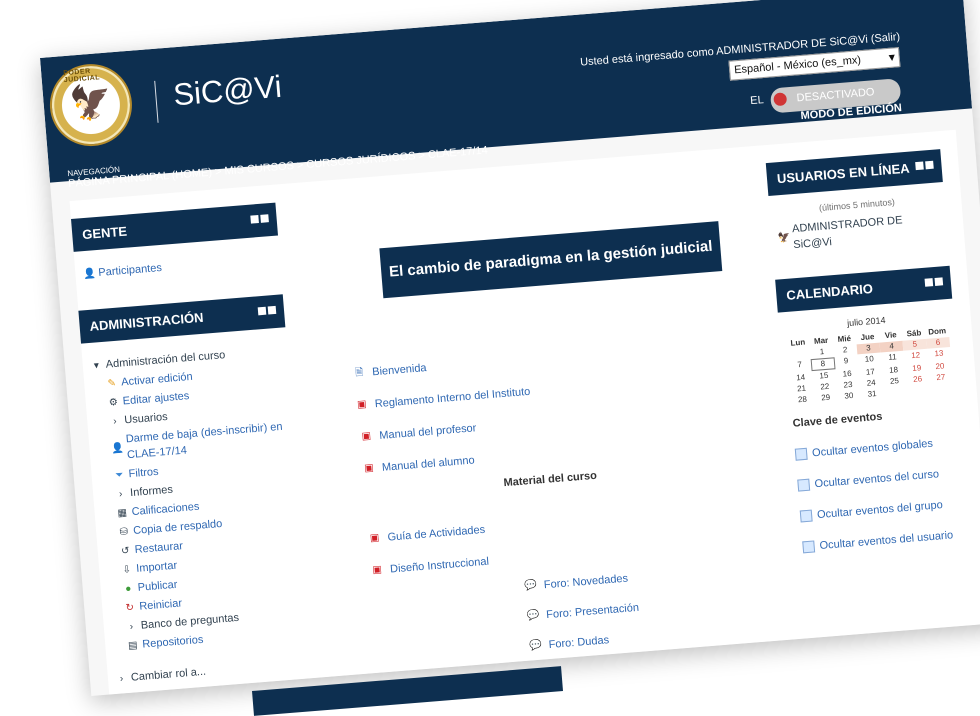 The image size is (980, 716). Describe the element at coordinates (825, 387) in the screenshot. I see `calendar-day: 22` at that location.